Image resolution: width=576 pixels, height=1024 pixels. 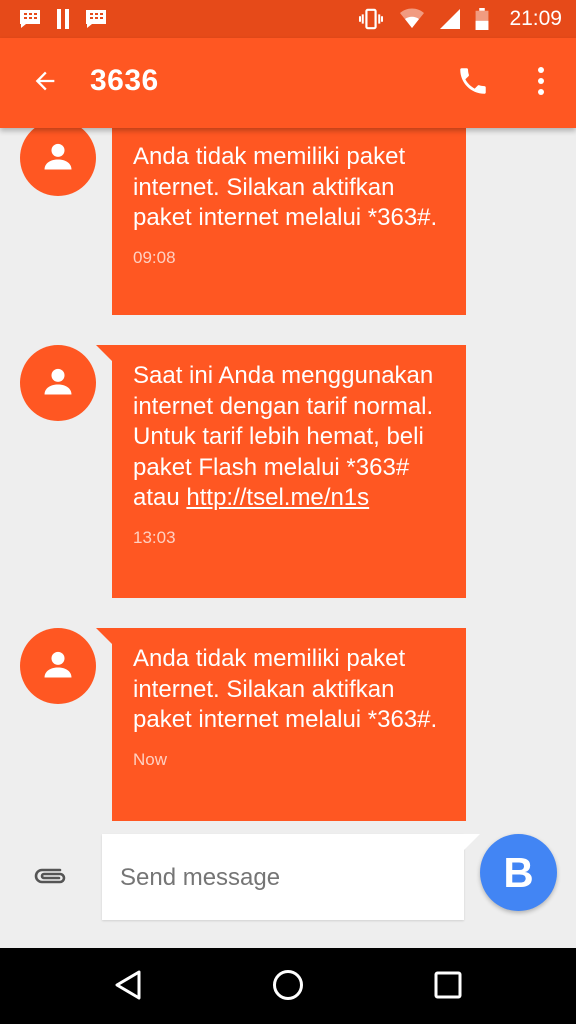 What do you see at coordinates (154, 257) in the screenshot?
I see `message-time: 09:08` at bounding box center [154, 257].